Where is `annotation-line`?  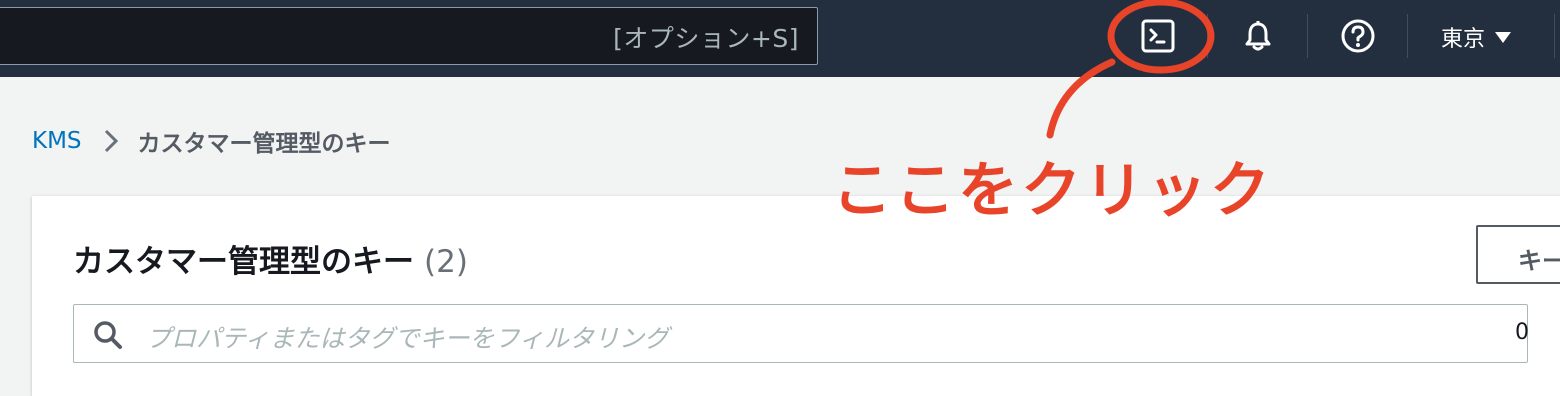
annotation-line is located at coordinates (1081, 98).